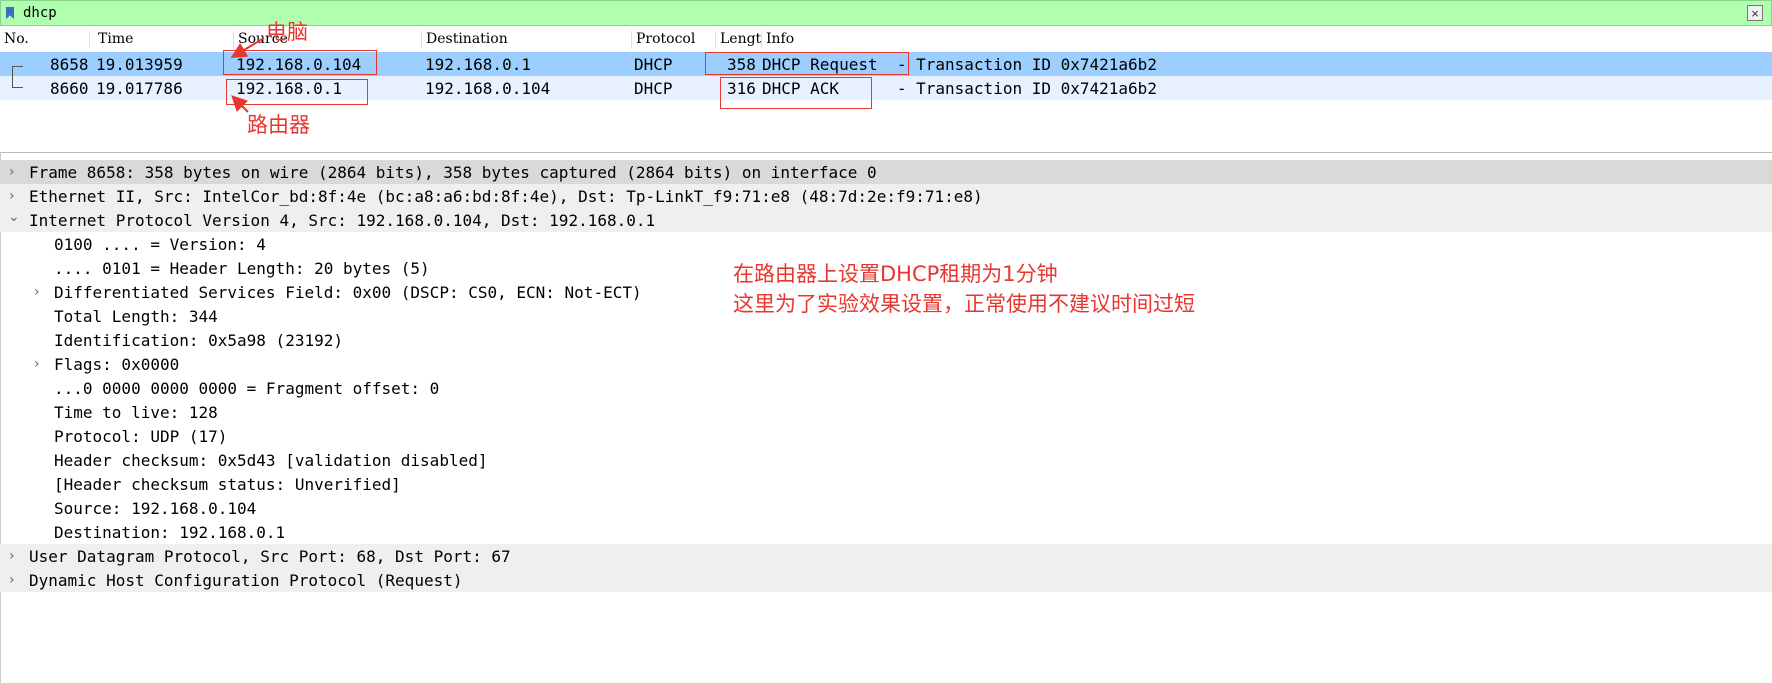 The width and height of the screenshot is (1772, 683). What do you see at coordinates (964, 289) in the screenshot?
I see `annotation-note: 在路由器上设置DHCP租期为1分钟 这里为了实验效果设置，正常使用不建议时间过短` at bounding box center [964, 289].